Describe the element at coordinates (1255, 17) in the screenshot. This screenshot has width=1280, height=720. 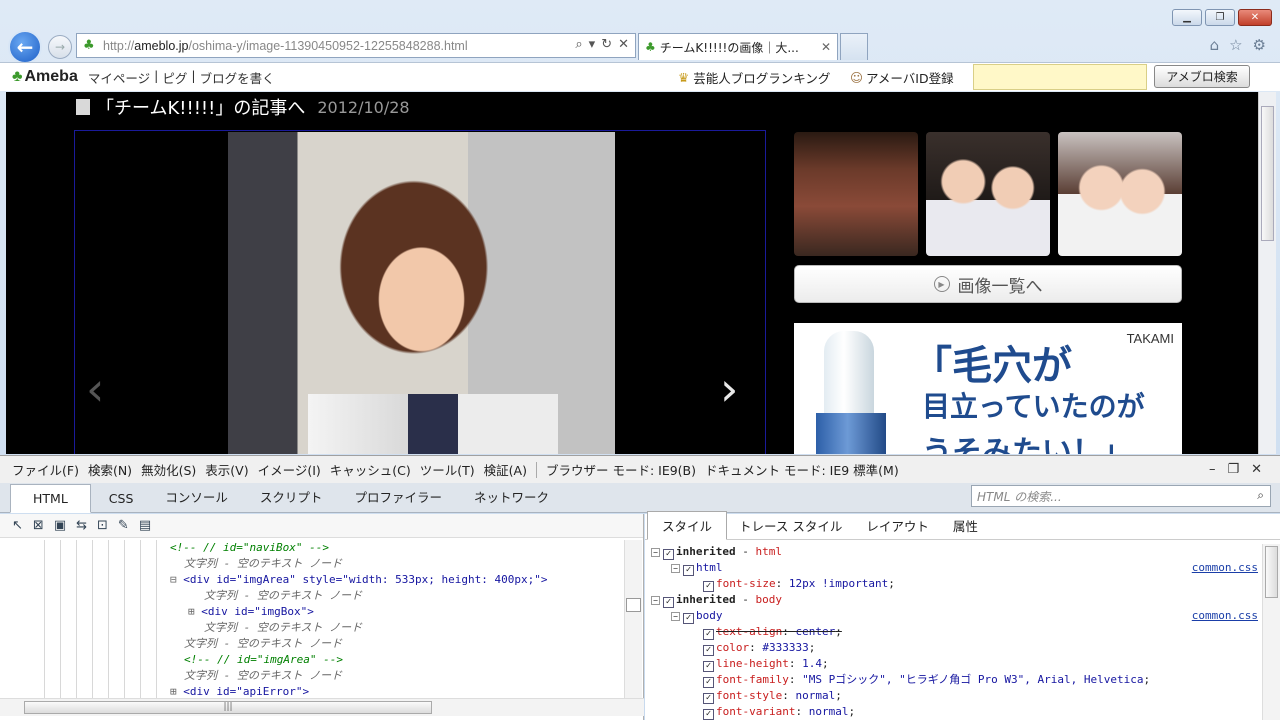
I see `close-window-button: ✕` at that location.